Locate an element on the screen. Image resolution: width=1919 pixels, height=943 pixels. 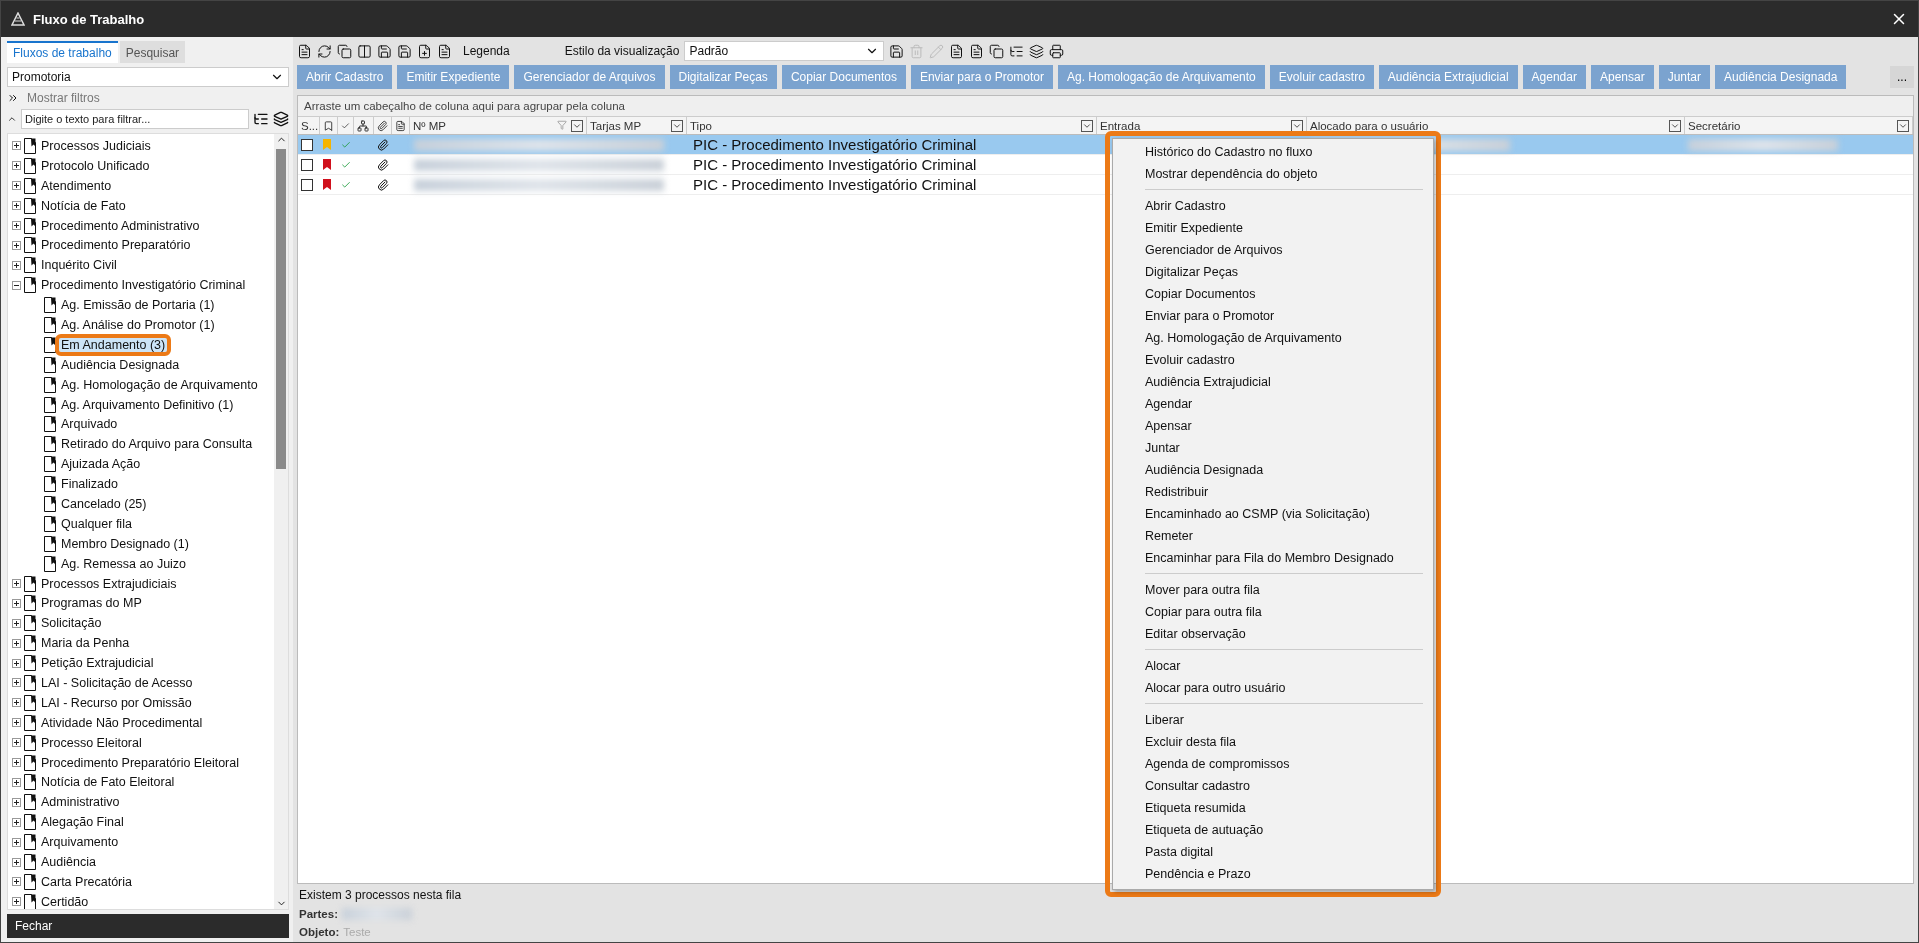
window-title: Fluxo de Trabalho is located at coordinates (89, 19).